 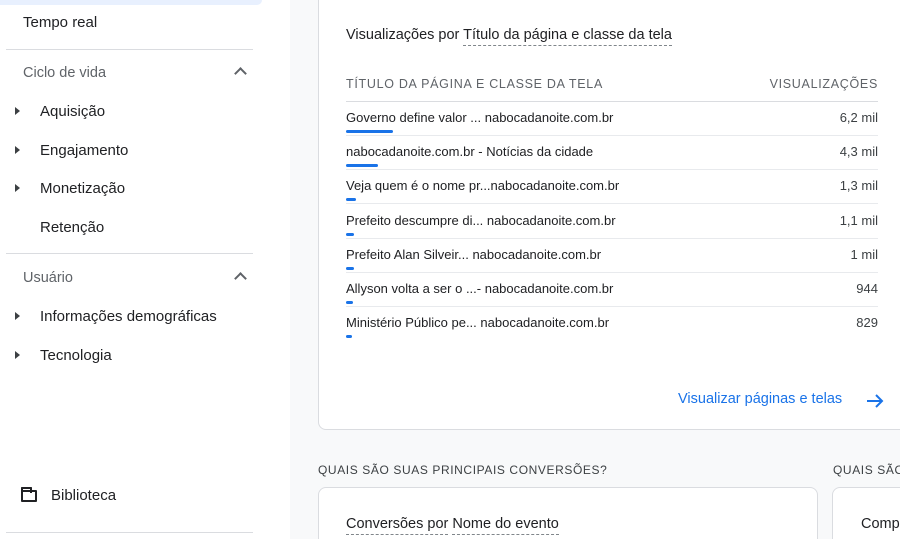 What do you see at coordinates (131, 355) in the screenshot?
I see `sidebar-item-technology: Tecnologia` at bounding box center [131, 355].